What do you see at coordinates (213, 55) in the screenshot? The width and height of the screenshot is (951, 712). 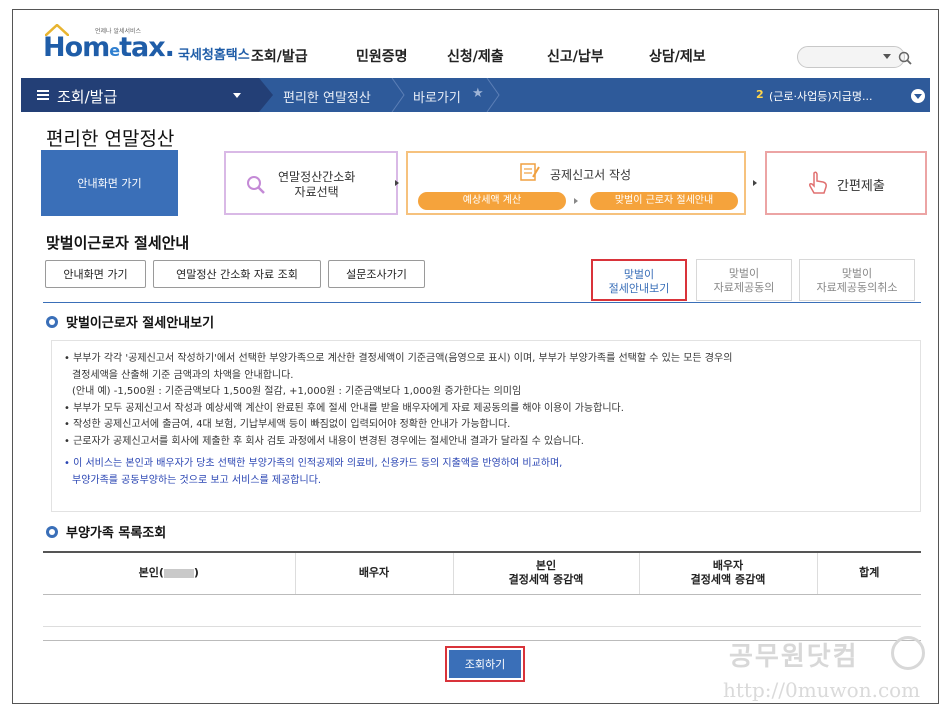 I see `logo-korean: 국세청홈택스` at bounding box center [213, 55].